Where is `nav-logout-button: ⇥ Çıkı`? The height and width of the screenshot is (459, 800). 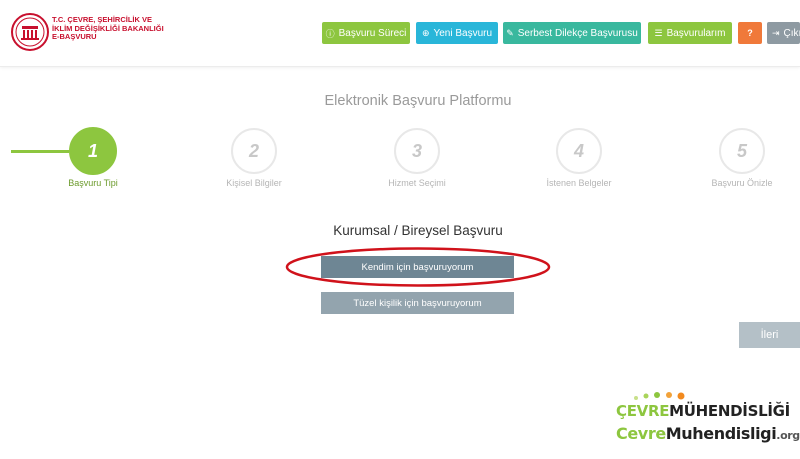
nav-logout-button: ⇥ Çıkı is located at coordinates (783, 33).